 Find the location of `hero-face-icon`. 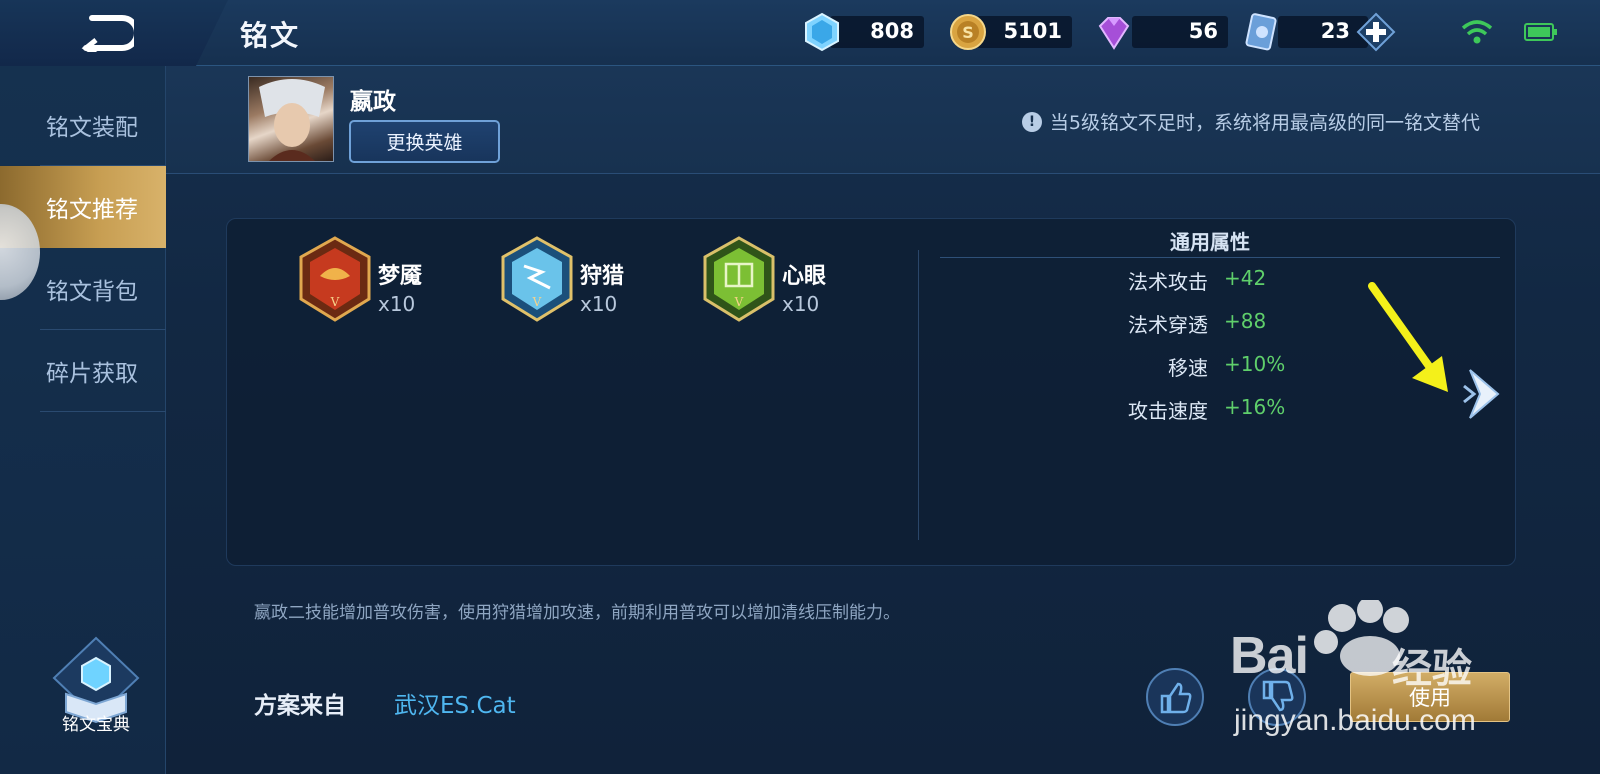

hero-face-icon is located at coordinates (292, 120).